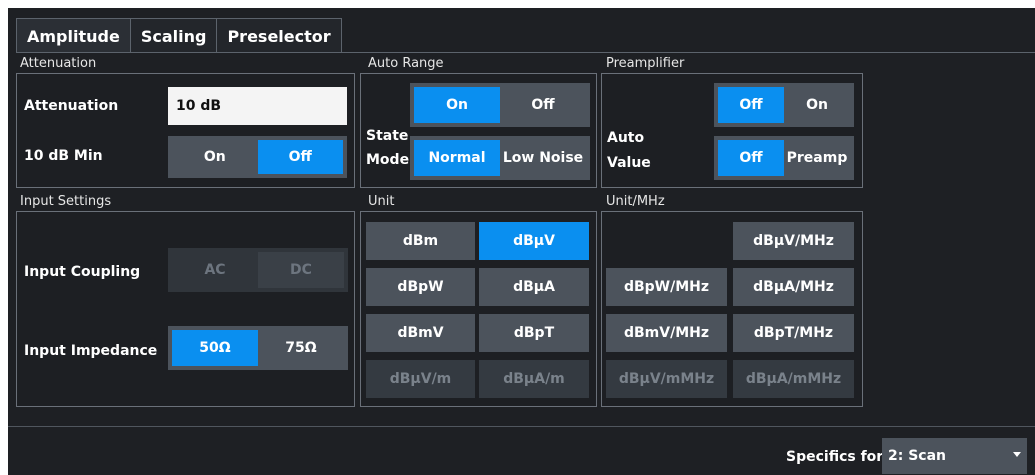 The image size is (1035, 475). What do you see at coordinates (73, 35) in the screenshot?
I see `tab-amplitude: Amplitude` at bounding box center [73, 35].